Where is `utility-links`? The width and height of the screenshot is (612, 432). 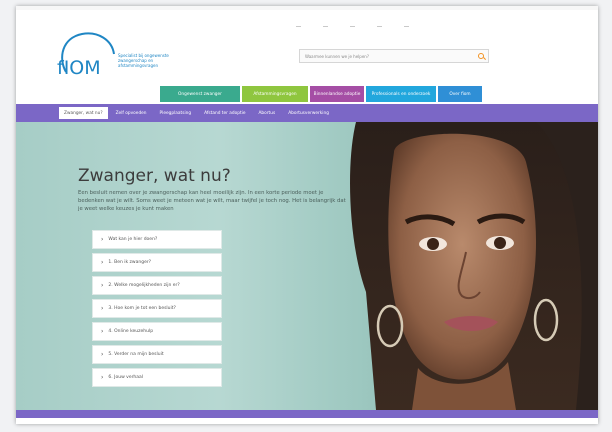 utility-links is located at coordinates (352, 26).